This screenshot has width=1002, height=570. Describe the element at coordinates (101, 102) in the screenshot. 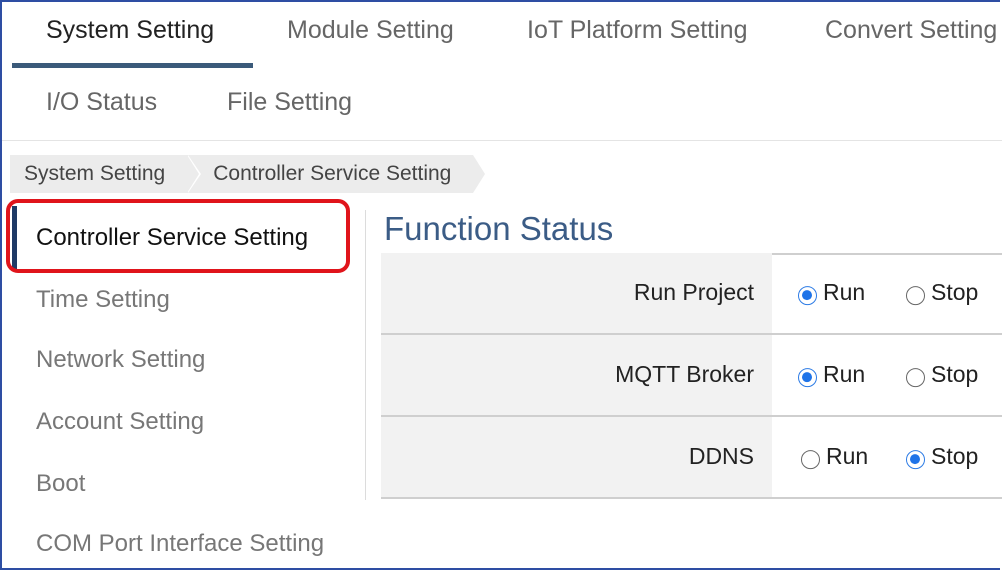

I see `tab-io-status: I/O Status` at that location.